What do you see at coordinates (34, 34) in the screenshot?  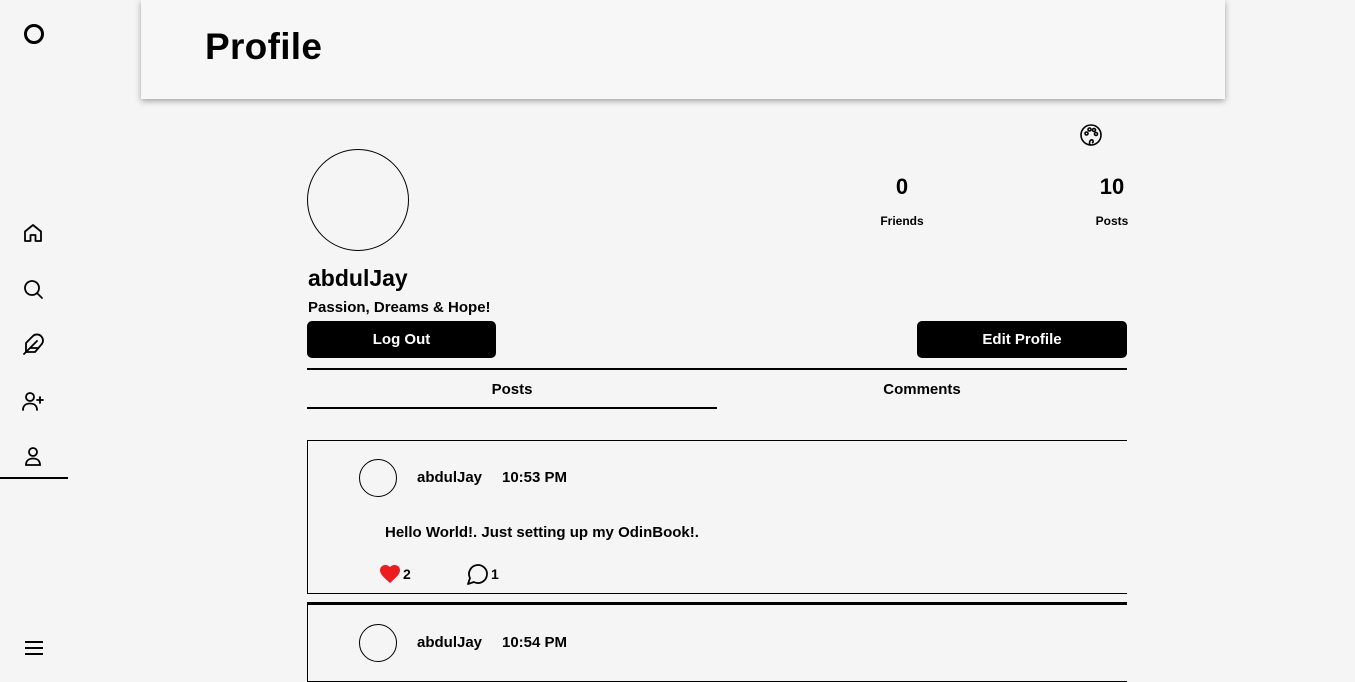 I see `logo-icon` at bounding box center [34, 34].